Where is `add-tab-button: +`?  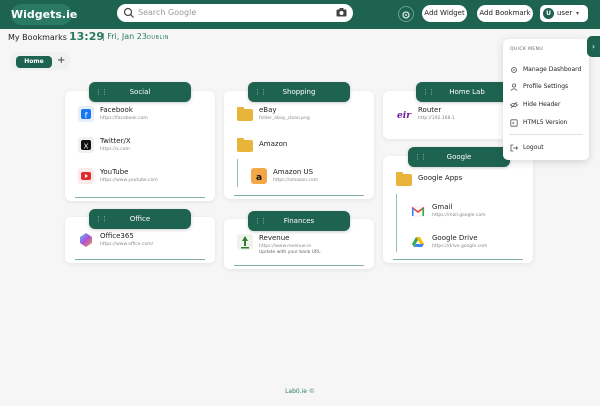
add-tab-button: + is located at coordinates (61, 61).